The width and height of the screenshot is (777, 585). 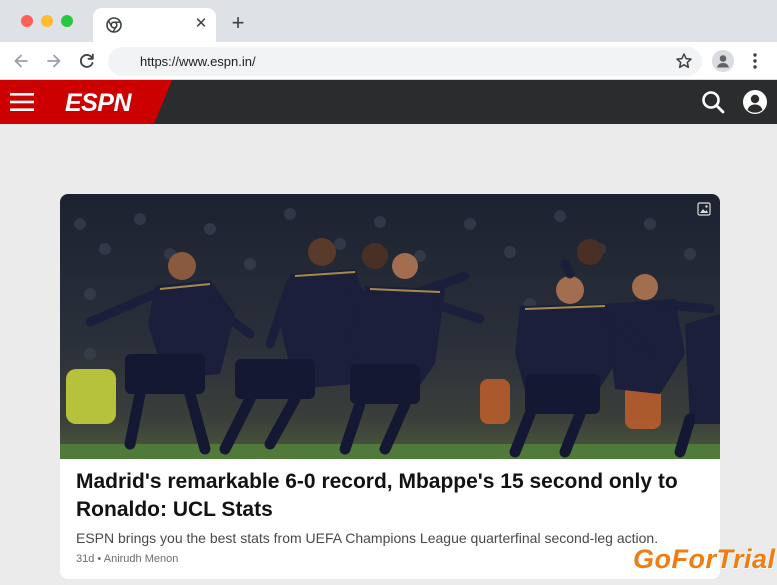 What do you see at coordinates (47, 21) in the screenshot?
I see `window-minimize-button` at bounding box center [47, 21].